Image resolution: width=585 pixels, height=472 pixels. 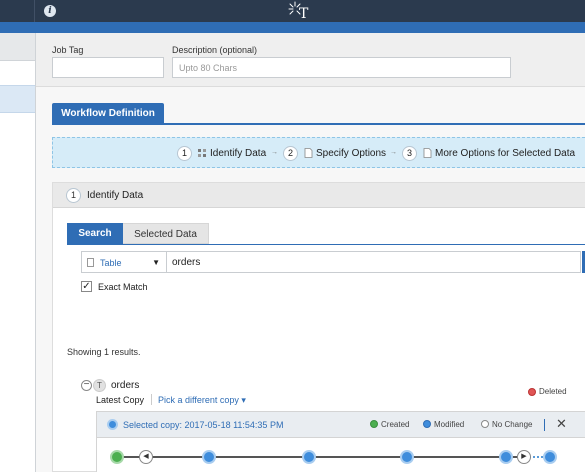 What do you see at coordinates (18, 252) in the screenshot?
I see `left-sidebar` at bounding box center [18, 252].